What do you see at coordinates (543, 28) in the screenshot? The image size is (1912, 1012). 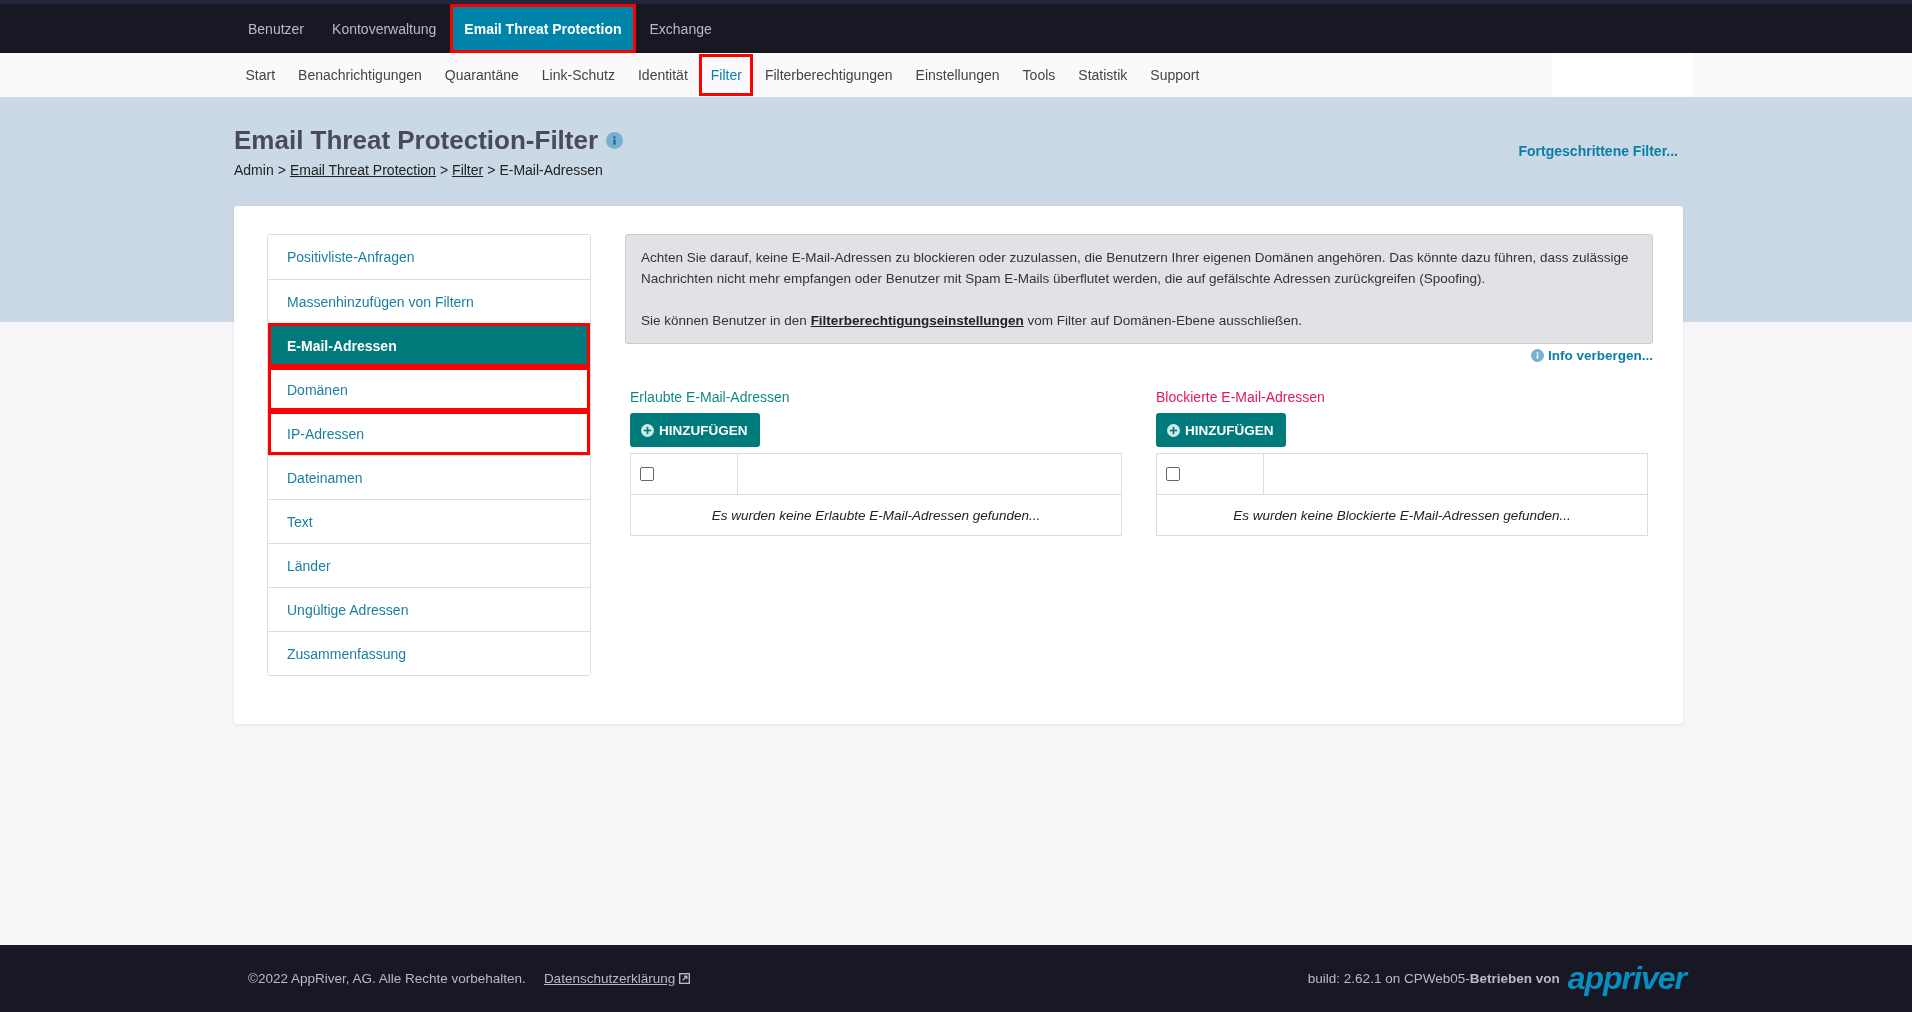 I see `top-nav-tab: Email Threat Protection` at bounding box center [543, 28].